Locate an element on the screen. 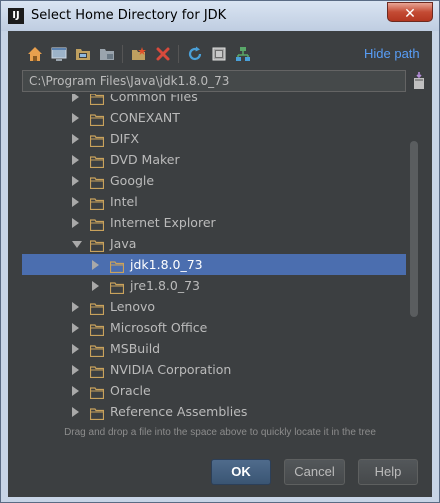 This screenshot has height=503, width=440. tree-row: Java is located at coordinates (214, 243).